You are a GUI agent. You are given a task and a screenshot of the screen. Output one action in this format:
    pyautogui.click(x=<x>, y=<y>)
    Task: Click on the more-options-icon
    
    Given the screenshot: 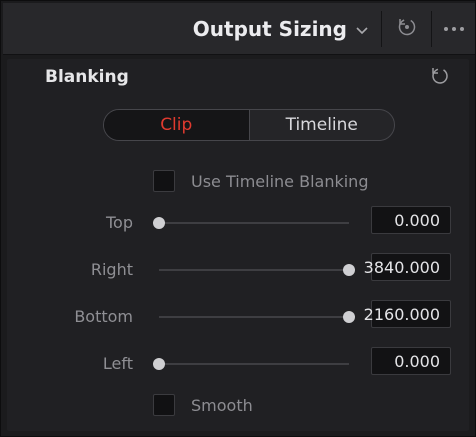 What is the action you would take?
    pyautogui.click(x=446, y=29)
    